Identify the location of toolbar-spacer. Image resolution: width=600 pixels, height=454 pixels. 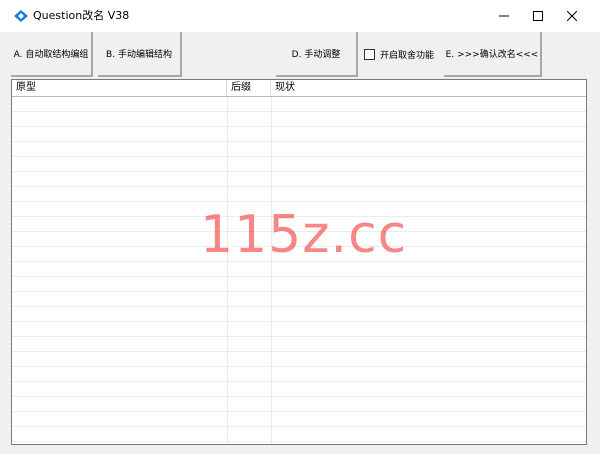
(229, 54).